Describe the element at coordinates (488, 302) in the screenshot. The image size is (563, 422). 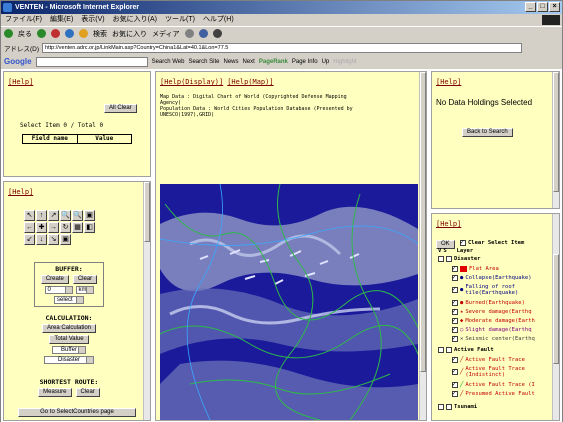
I see `layer-row-burned: ● Burned(Earthquake)` at that location.